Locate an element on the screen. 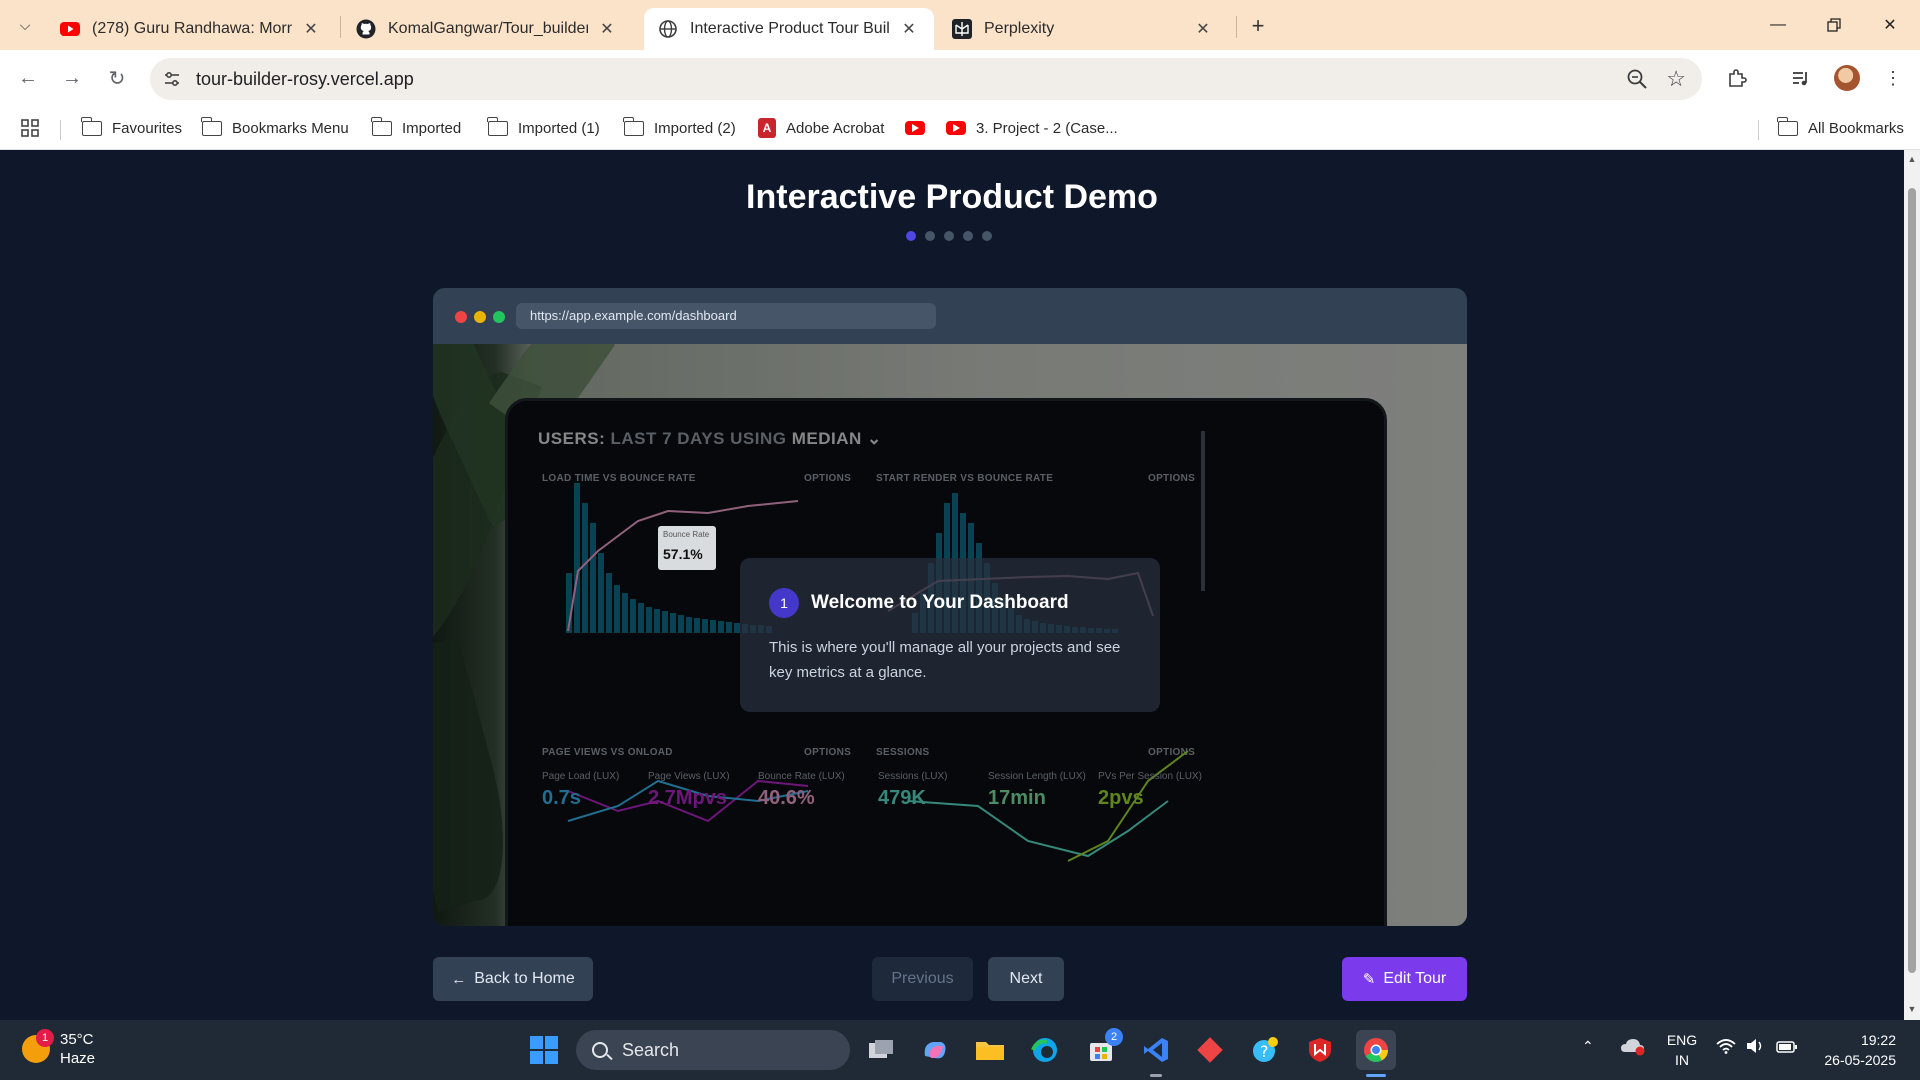 This screenshot has width=1920, height=1080. system-clock: 19:22 26-05-2025 is located at coordinates (1856, 1050).